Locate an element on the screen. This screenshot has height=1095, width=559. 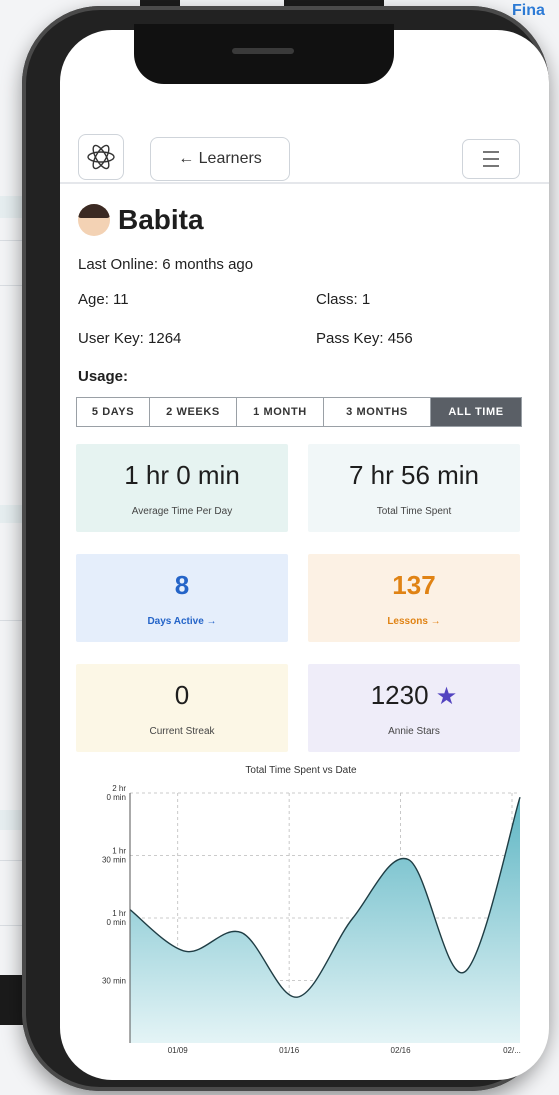
atom-icon is located at coordinates (101, 157).